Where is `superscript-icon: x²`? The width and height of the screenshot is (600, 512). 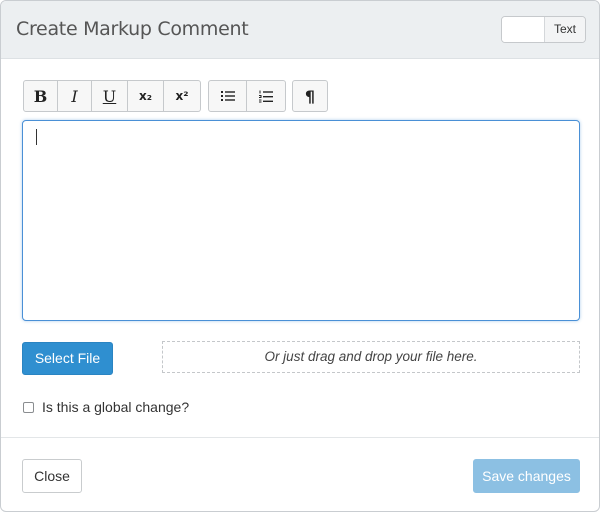 superscript-icon: x² is located at coordinates (182, 96).